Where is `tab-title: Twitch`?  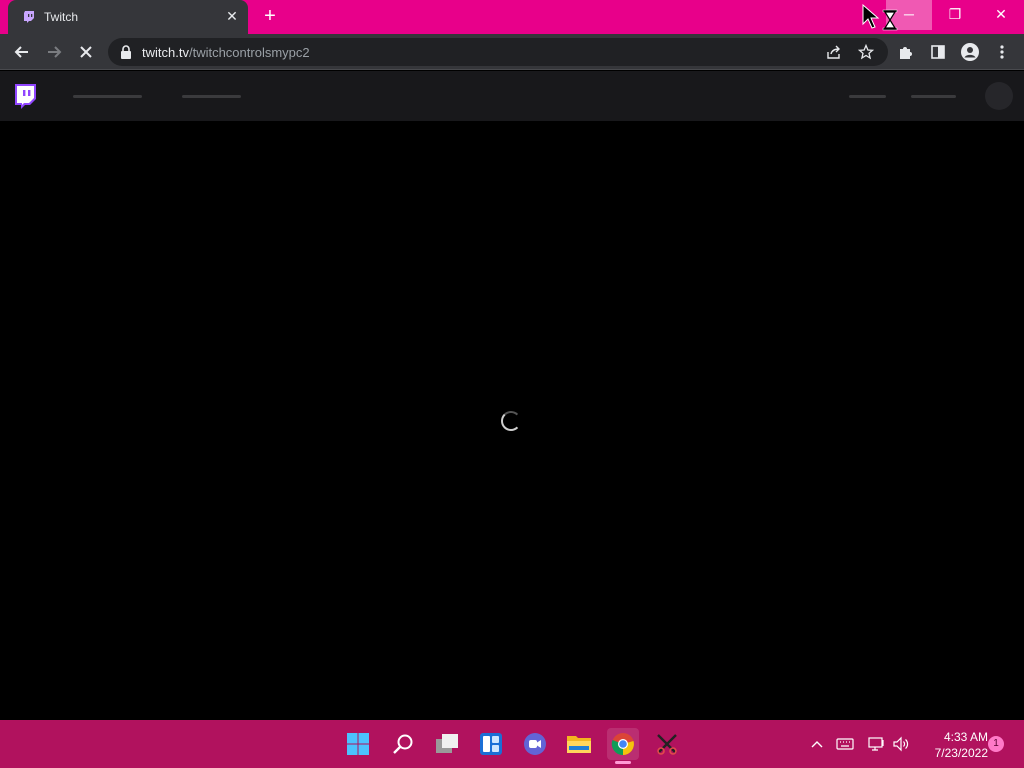
tab-title: Twitch is located at coordinates (61, 17).